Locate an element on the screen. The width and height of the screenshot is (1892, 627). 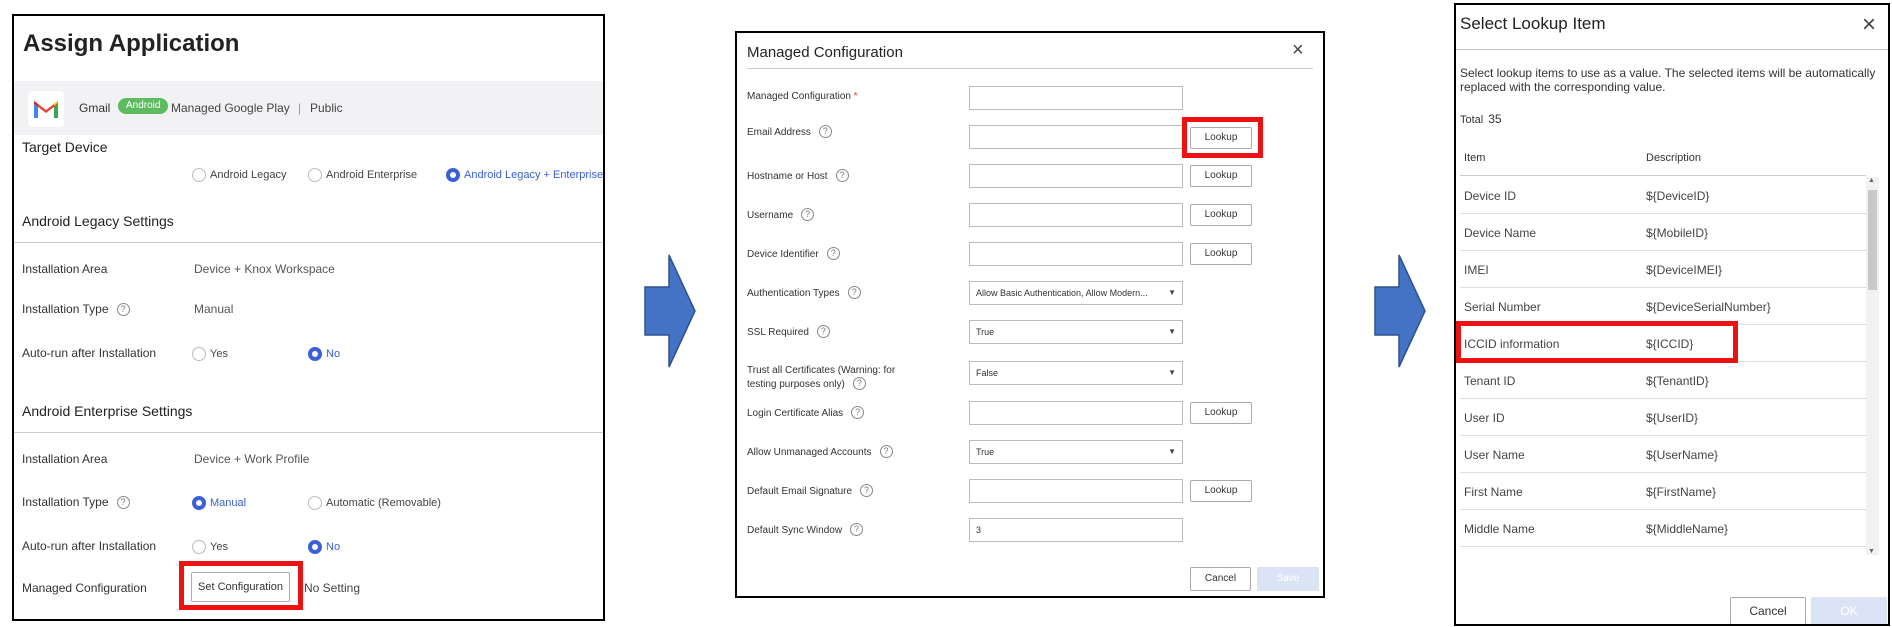
visibility-label: Public is located at coordinates (326, 108).